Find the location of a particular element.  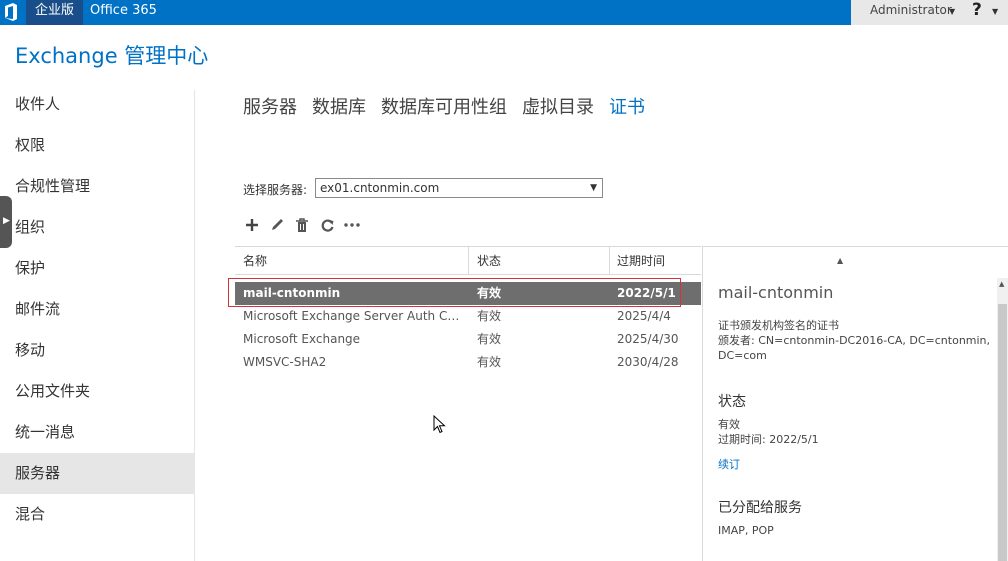

nav-item-compliance: 合规性管理 is located at coordinates (97, 186).